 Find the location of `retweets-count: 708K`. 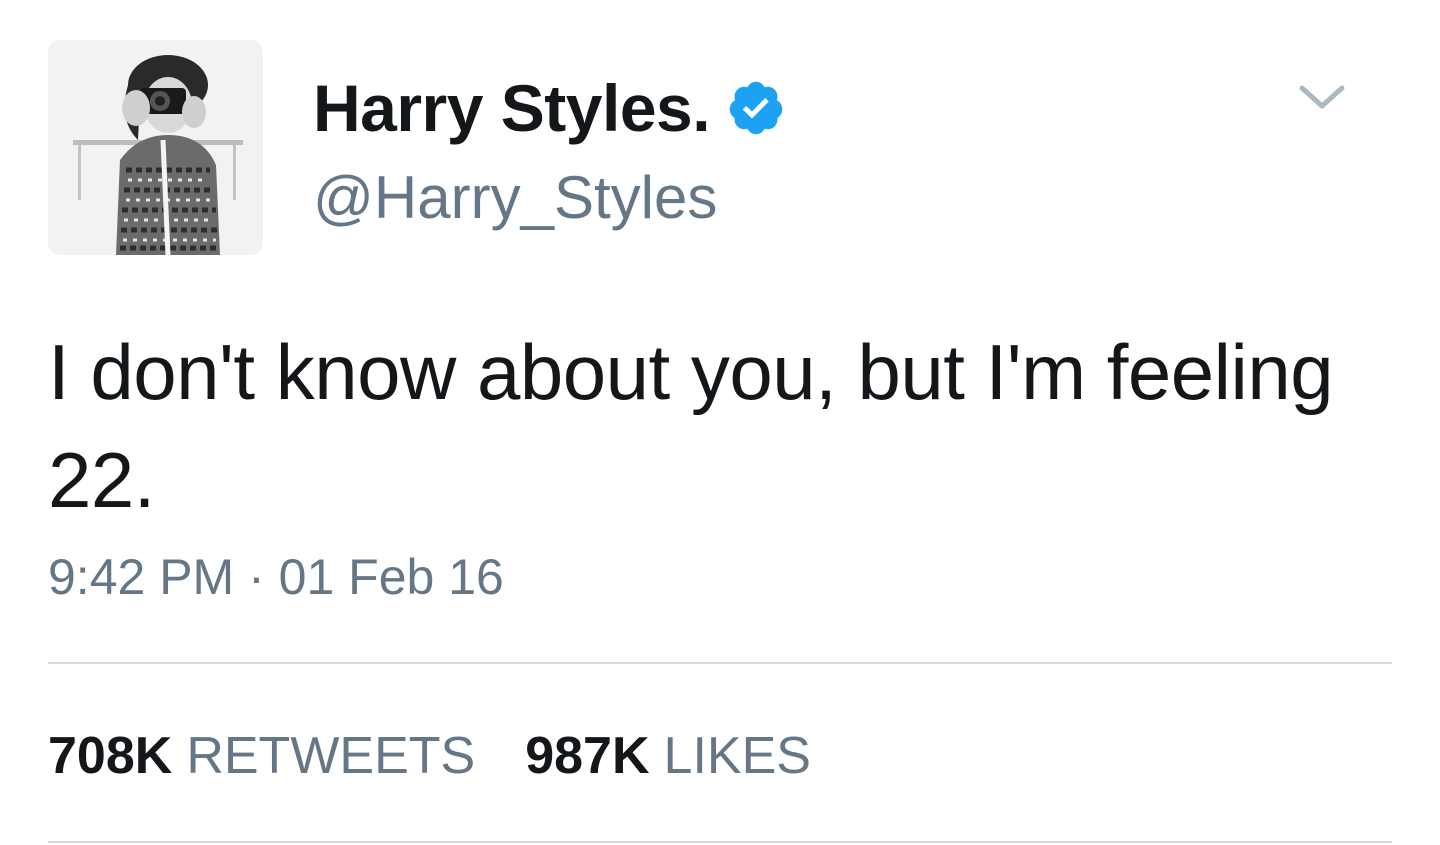

retweets-count: 708K is located at coordinates (110, 756).